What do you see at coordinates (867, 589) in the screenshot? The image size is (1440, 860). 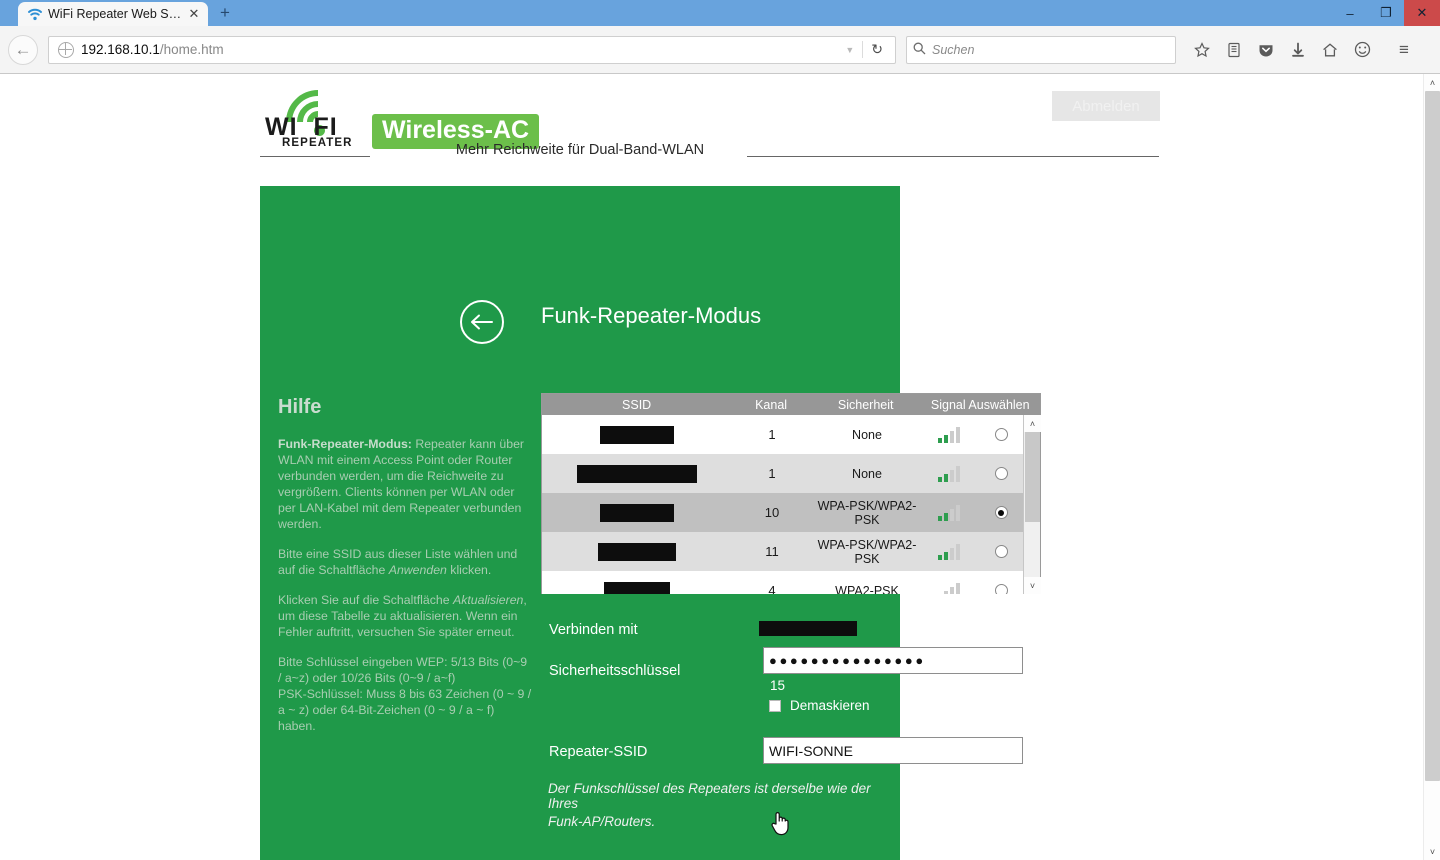 I see `cell-sicherheit: WPA2-PSK` at bounding box center [867, 589].